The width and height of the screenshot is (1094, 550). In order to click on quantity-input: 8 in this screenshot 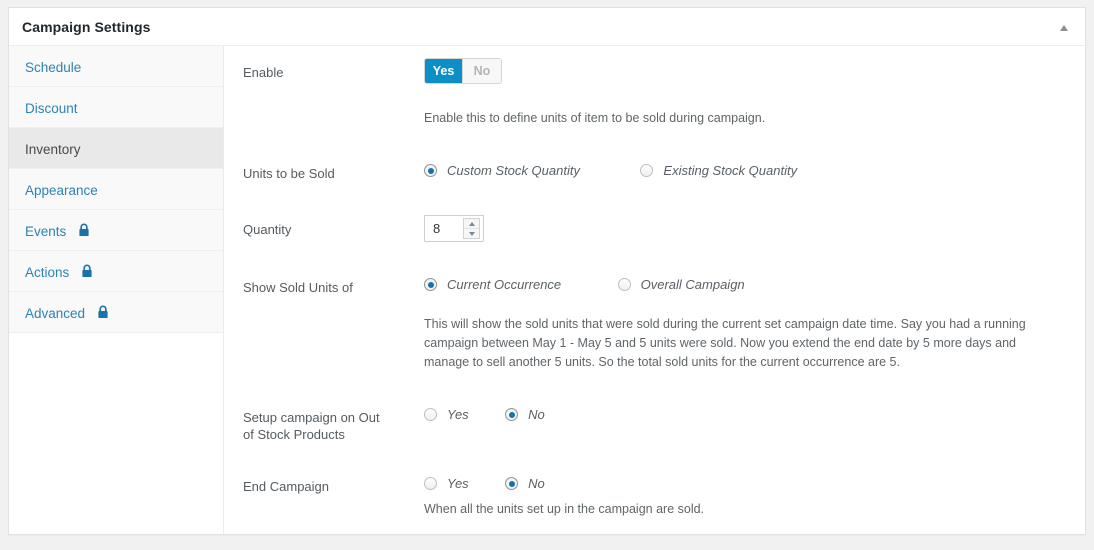, I will do `click(444, 228)`.